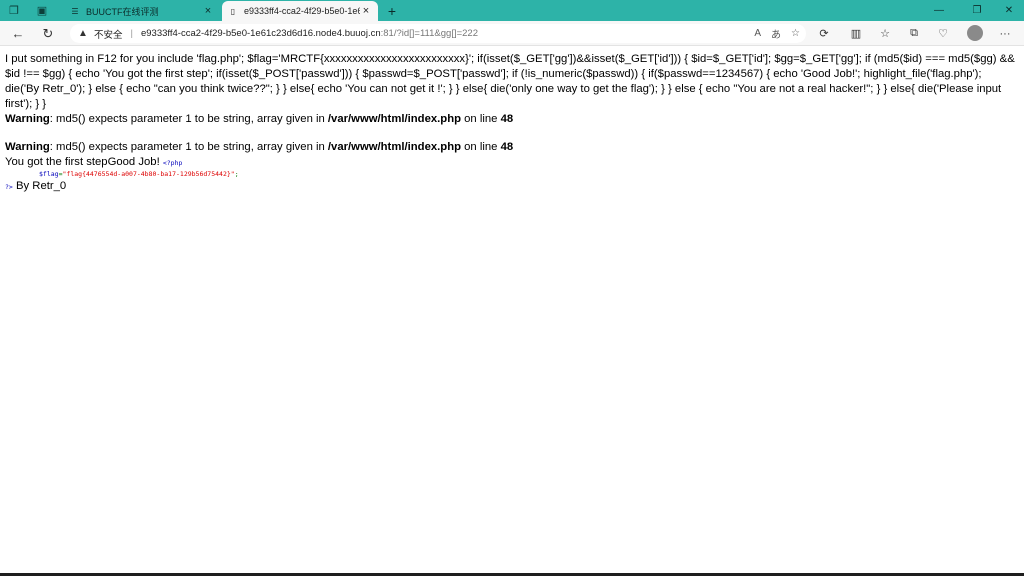  What do you see at coordinates (236, 174) in the screenshot?
I see `statement-end: ;` at bounding box center [236, 174].